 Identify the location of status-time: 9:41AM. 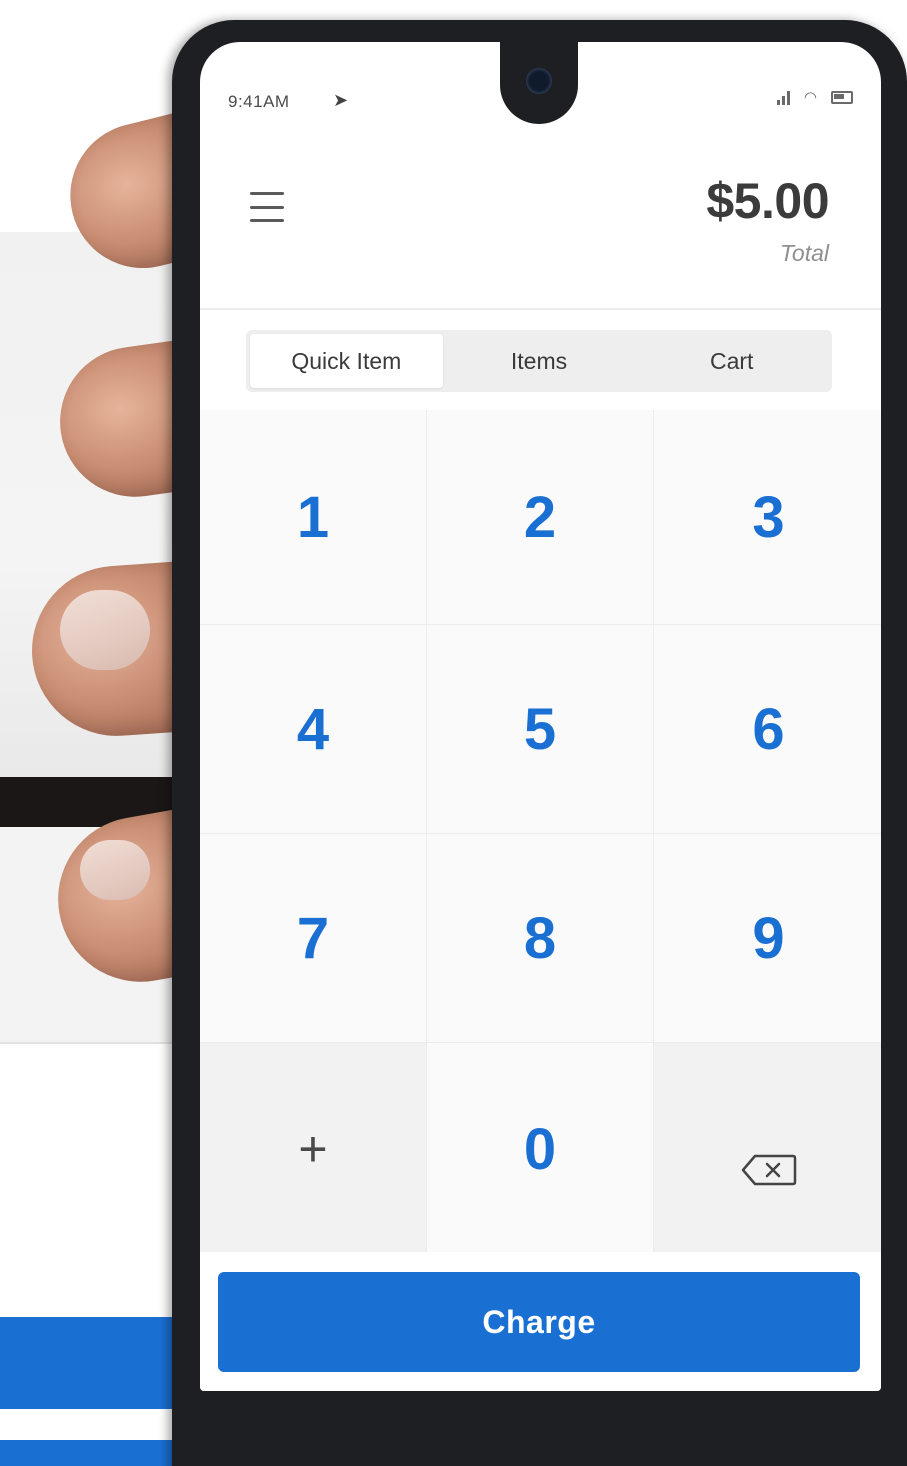
(259, 101).